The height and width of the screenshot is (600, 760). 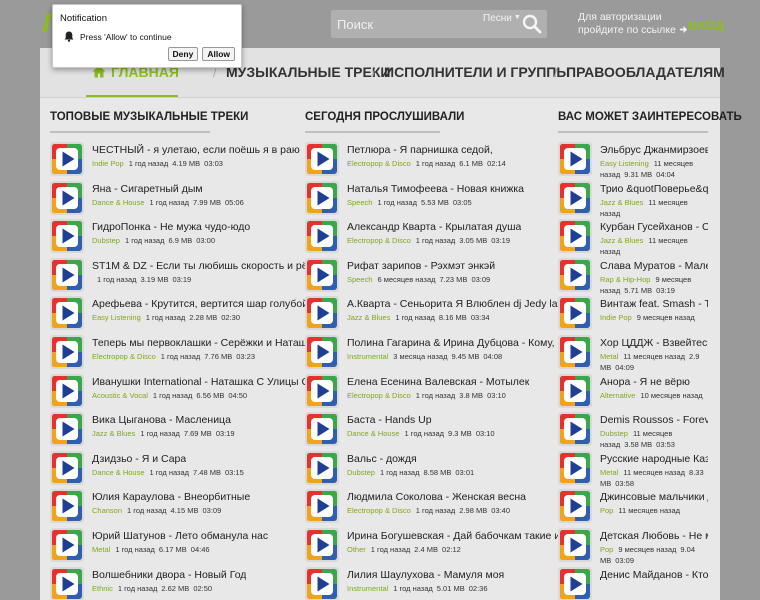 What do you see at coordinates (634, 583) in the screenshot?
I see `track-item: Денис Майданов - Кто та` at bounding box center [634, 583].